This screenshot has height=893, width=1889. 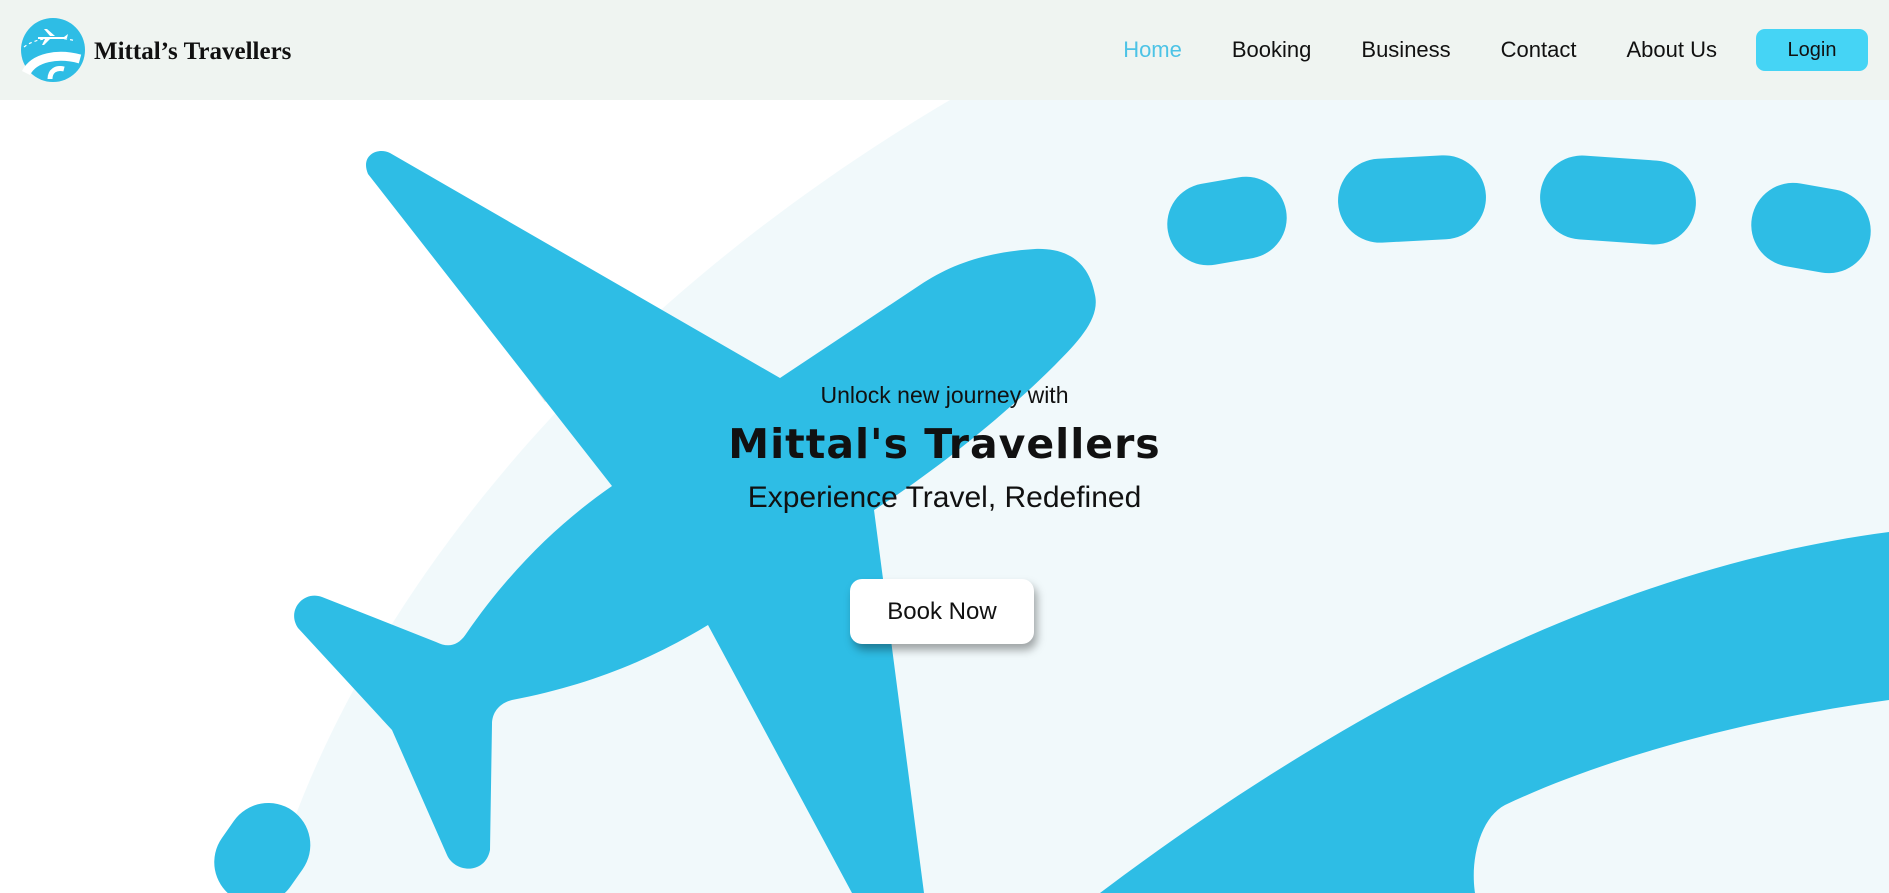 I want to click on hero-tagline: Unlock new journey with, so click(x=944, y=395).